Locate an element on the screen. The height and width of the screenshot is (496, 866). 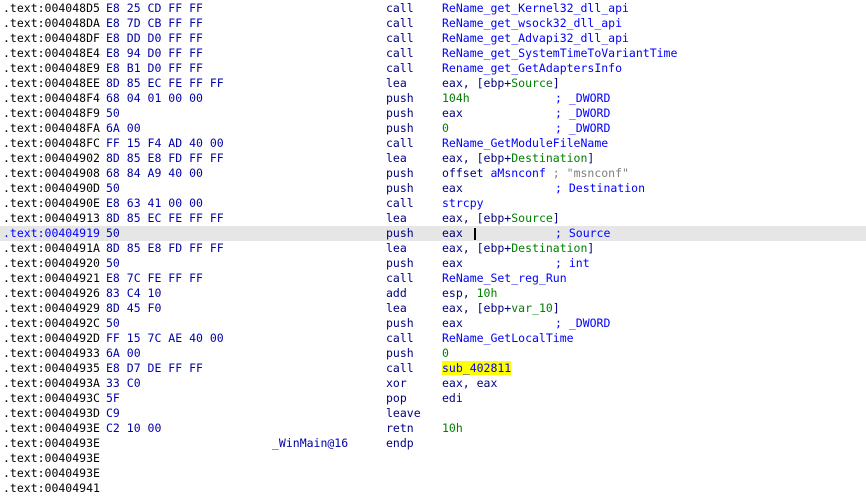
address: .text:004048E4 is located at coordinates (51, 53).